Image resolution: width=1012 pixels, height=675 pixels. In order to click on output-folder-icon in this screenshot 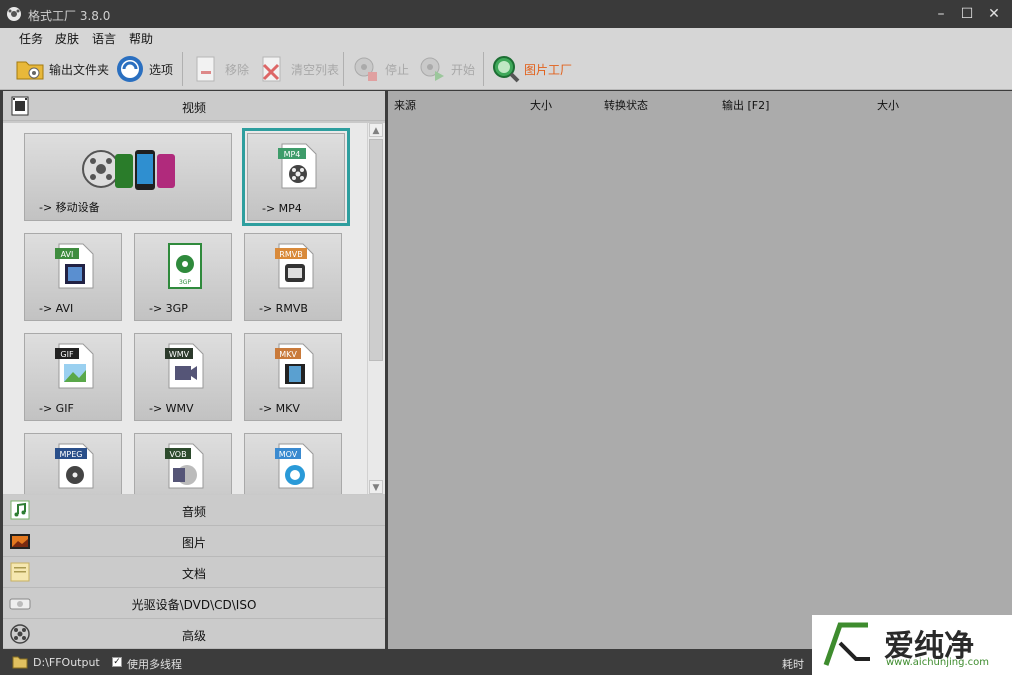, I will do `click(20, 662)`.